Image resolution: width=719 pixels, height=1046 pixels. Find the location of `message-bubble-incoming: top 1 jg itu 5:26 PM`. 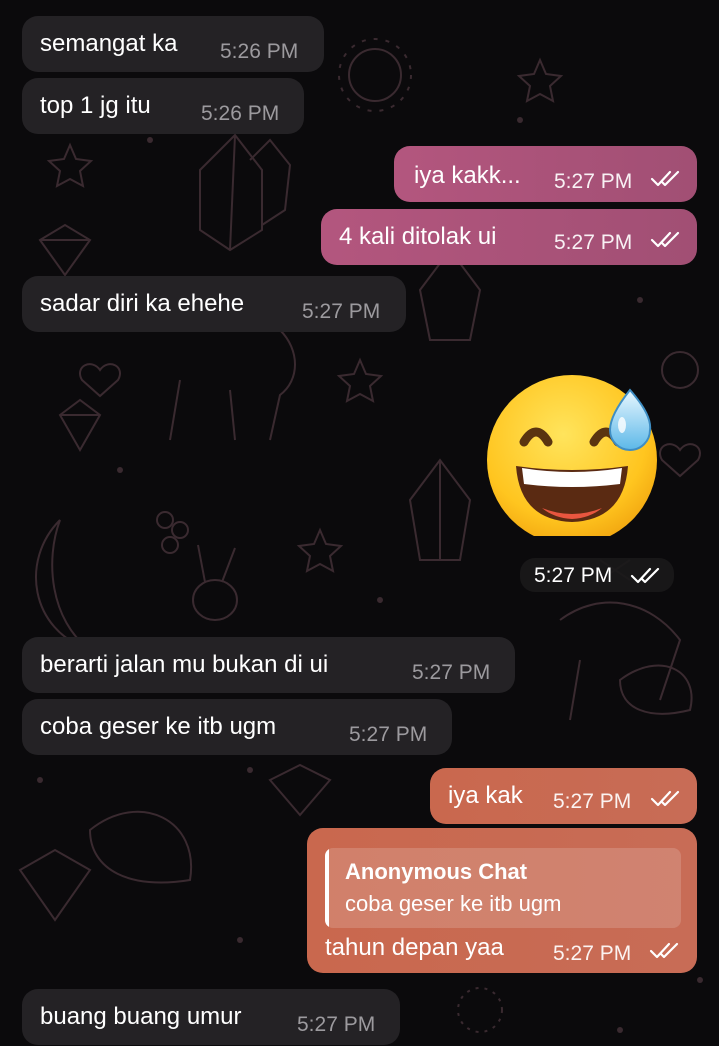

message-bubble-incoming: top 1 jg itu 5:26 PM is located at coordinates (163, 106).